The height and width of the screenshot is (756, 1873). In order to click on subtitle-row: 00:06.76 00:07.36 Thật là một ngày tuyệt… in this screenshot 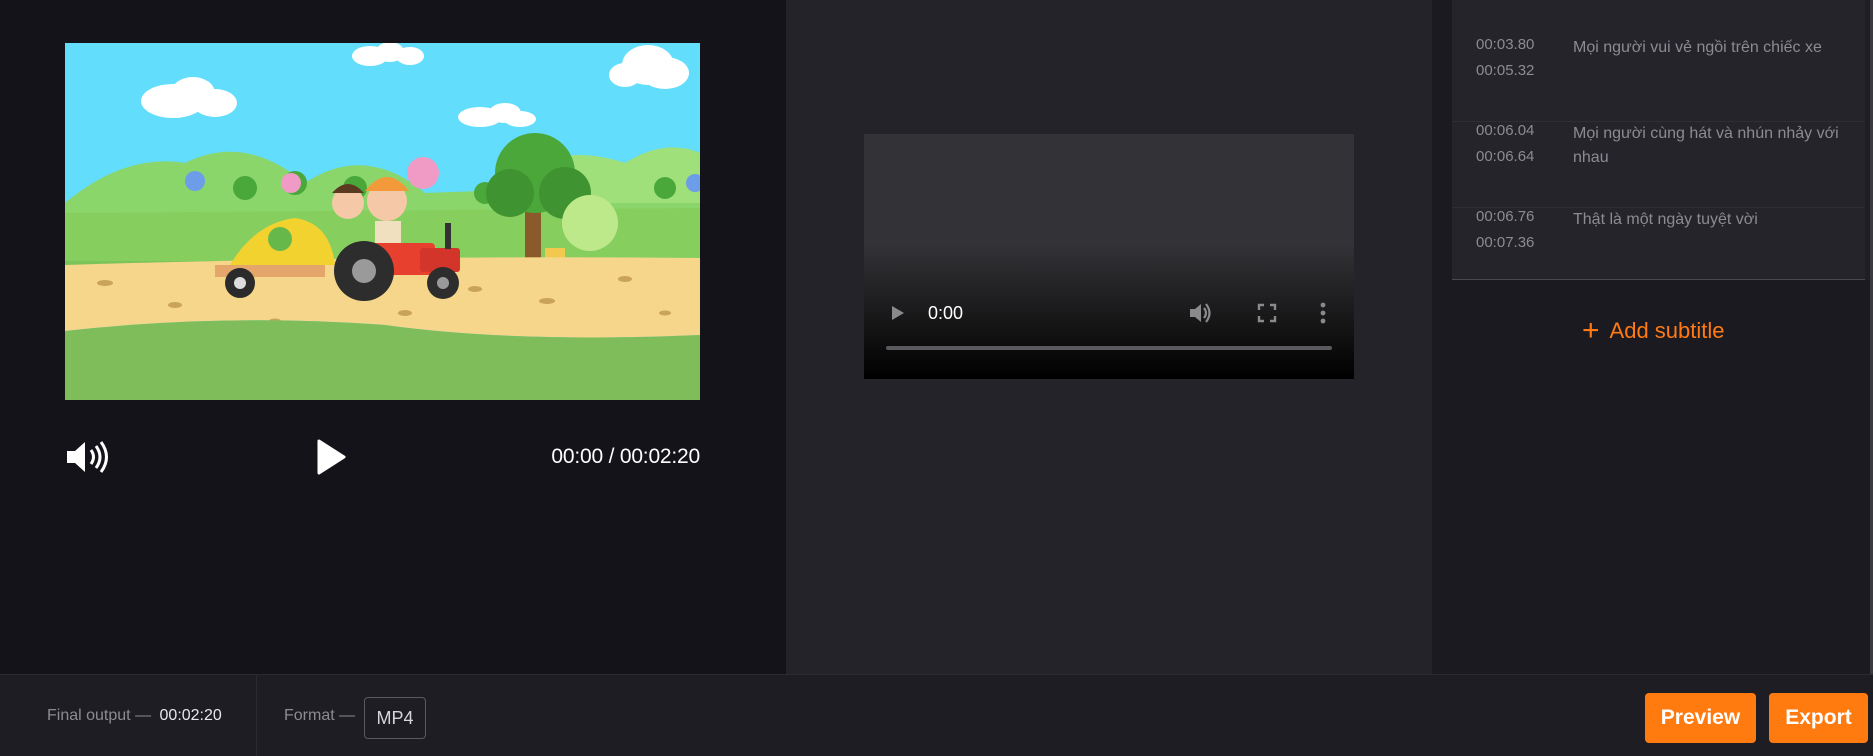, I will do `click(1662, 251)`.